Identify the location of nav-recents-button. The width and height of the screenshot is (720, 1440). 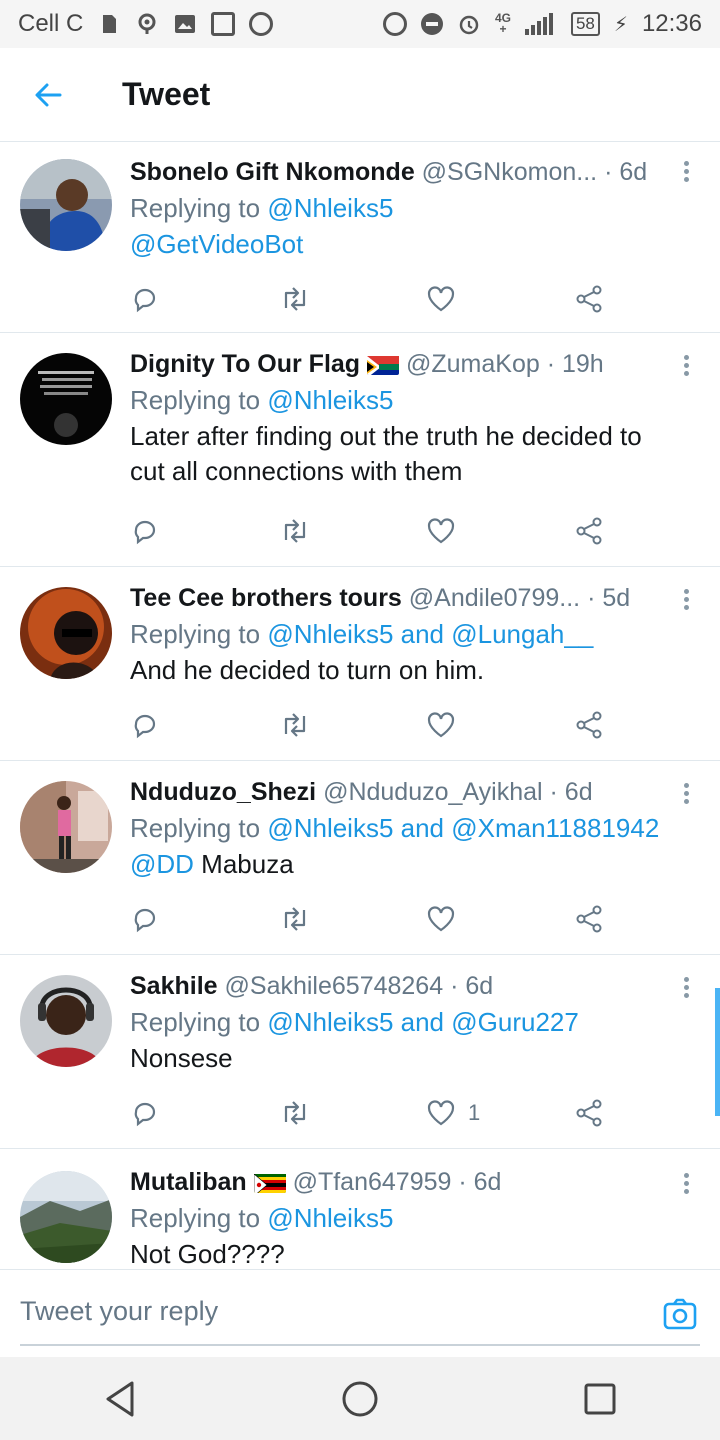
(600, 1399).